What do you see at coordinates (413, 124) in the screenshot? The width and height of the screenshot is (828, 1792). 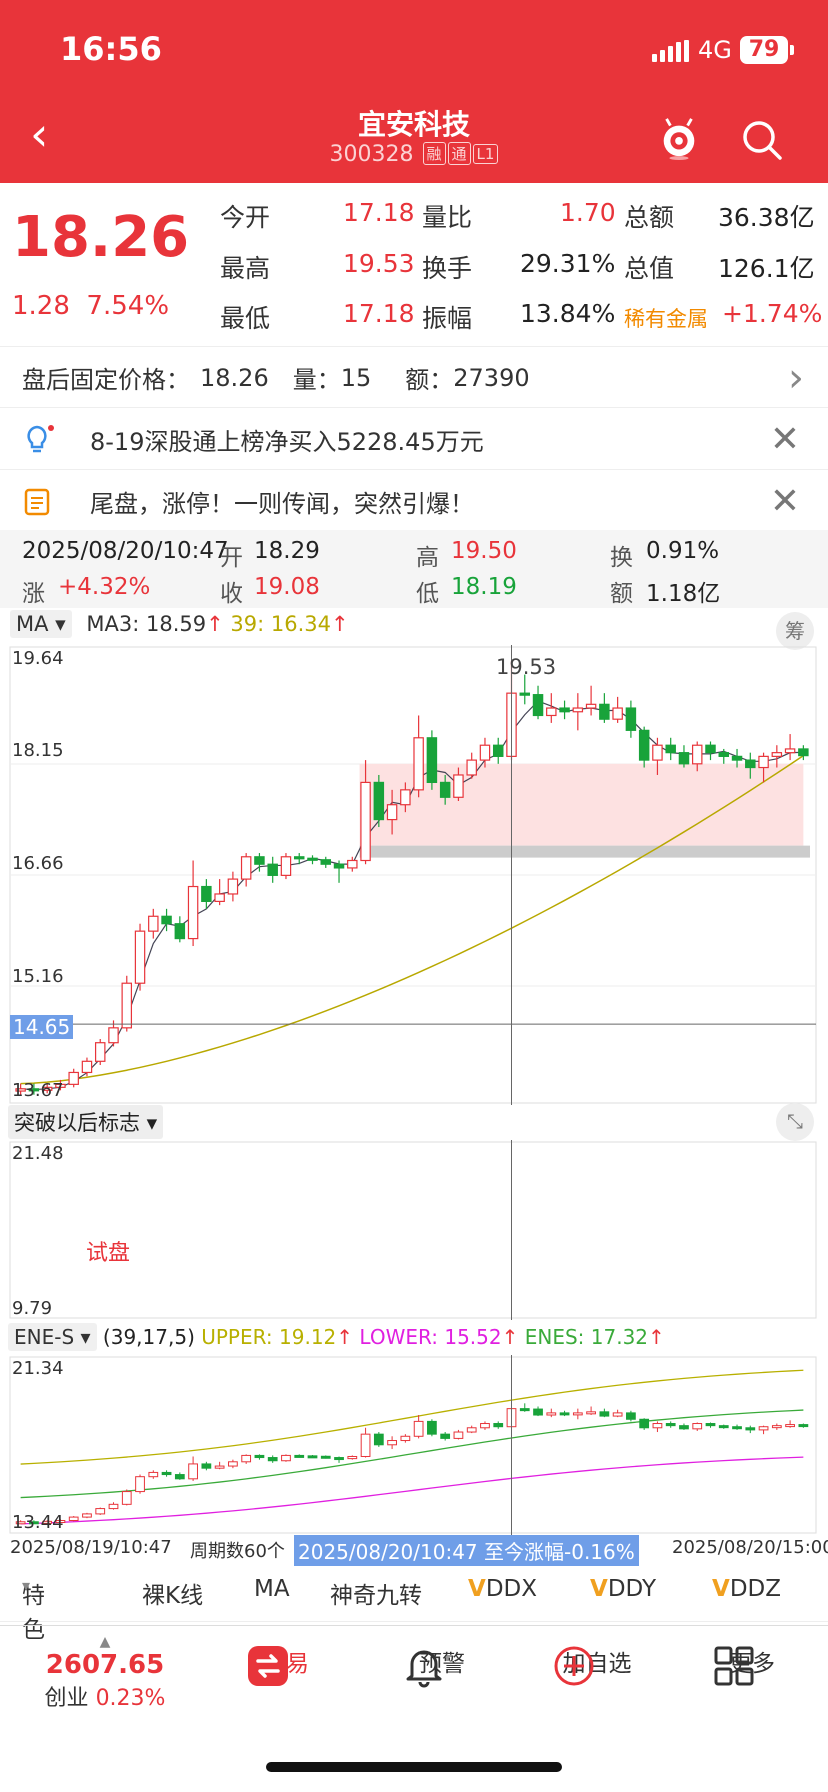 I see `stock-name: 宜安科技` at bounding box center [413, 124].